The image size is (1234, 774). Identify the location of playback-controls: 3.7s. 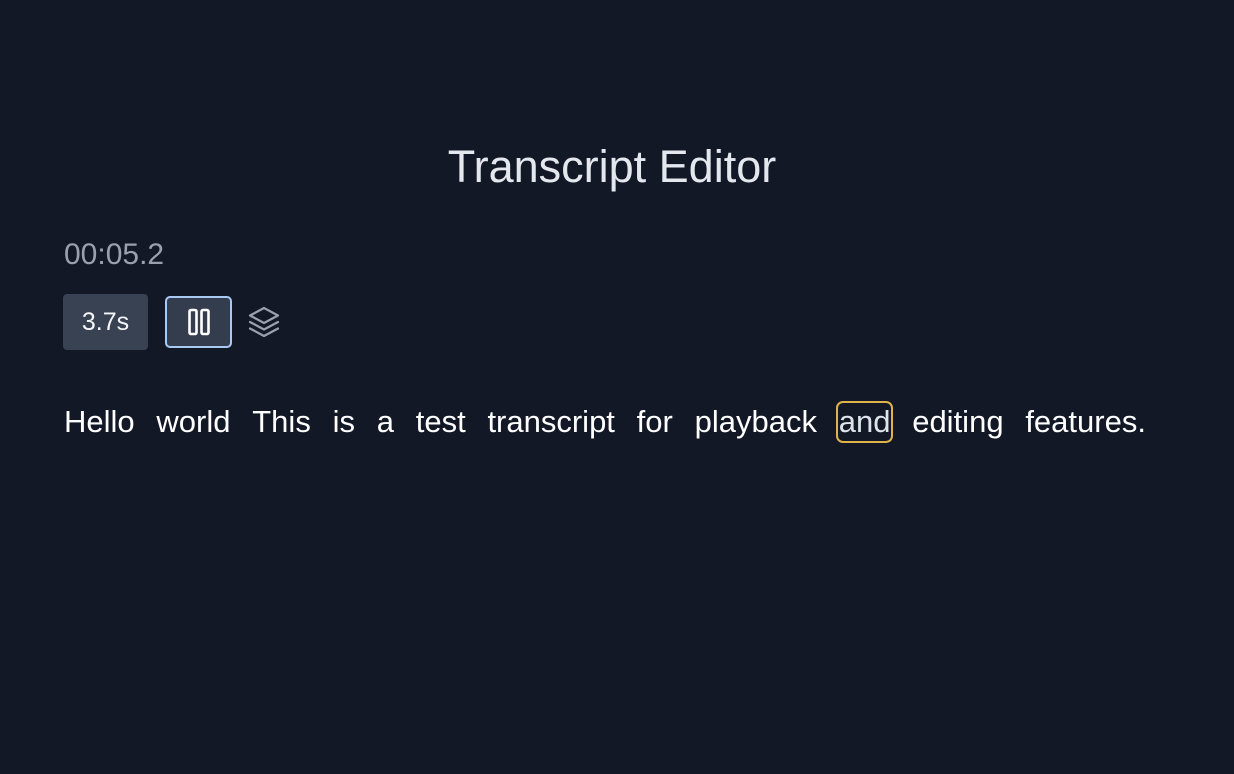
(173, 322).